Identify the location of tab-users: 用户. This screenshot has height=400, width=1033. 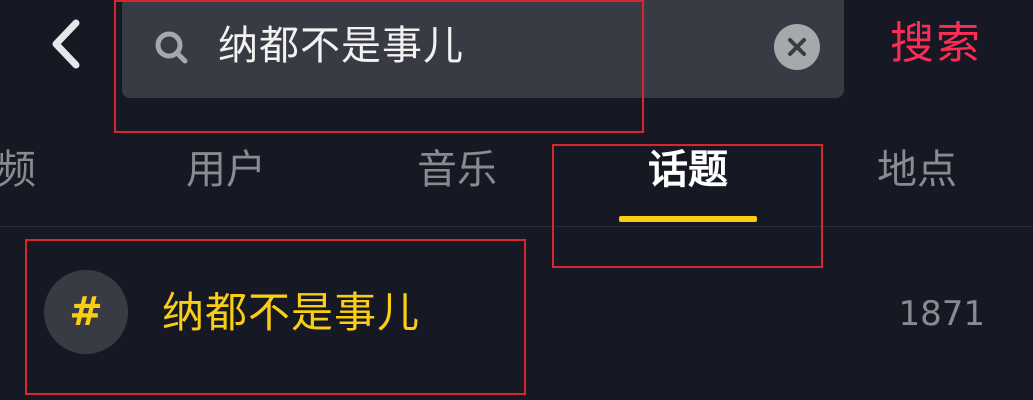
(226, 170).